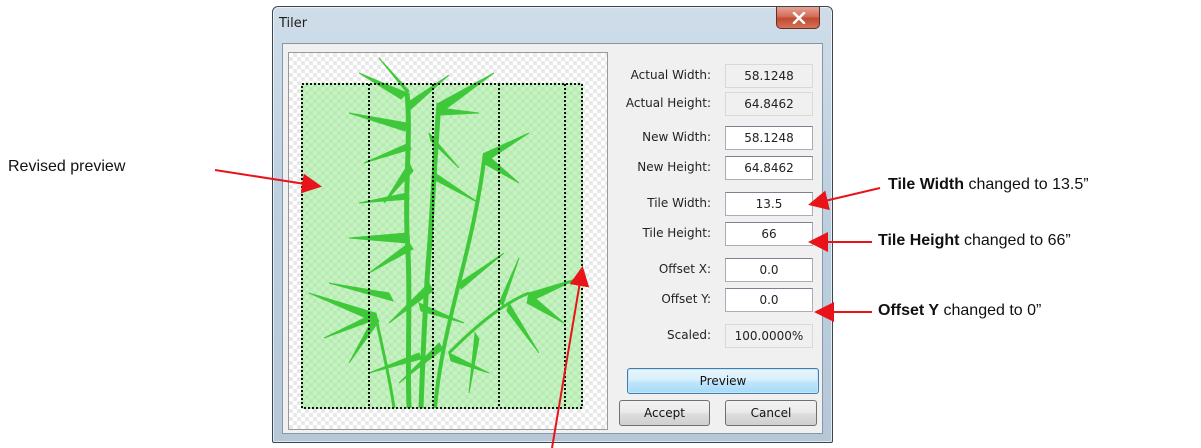 This screenshot has width=1201, height=448. What do you see at coordinates (844, 199) in the screenshot?
I see `tile-width-arrow` at bounding box center [844, 199].